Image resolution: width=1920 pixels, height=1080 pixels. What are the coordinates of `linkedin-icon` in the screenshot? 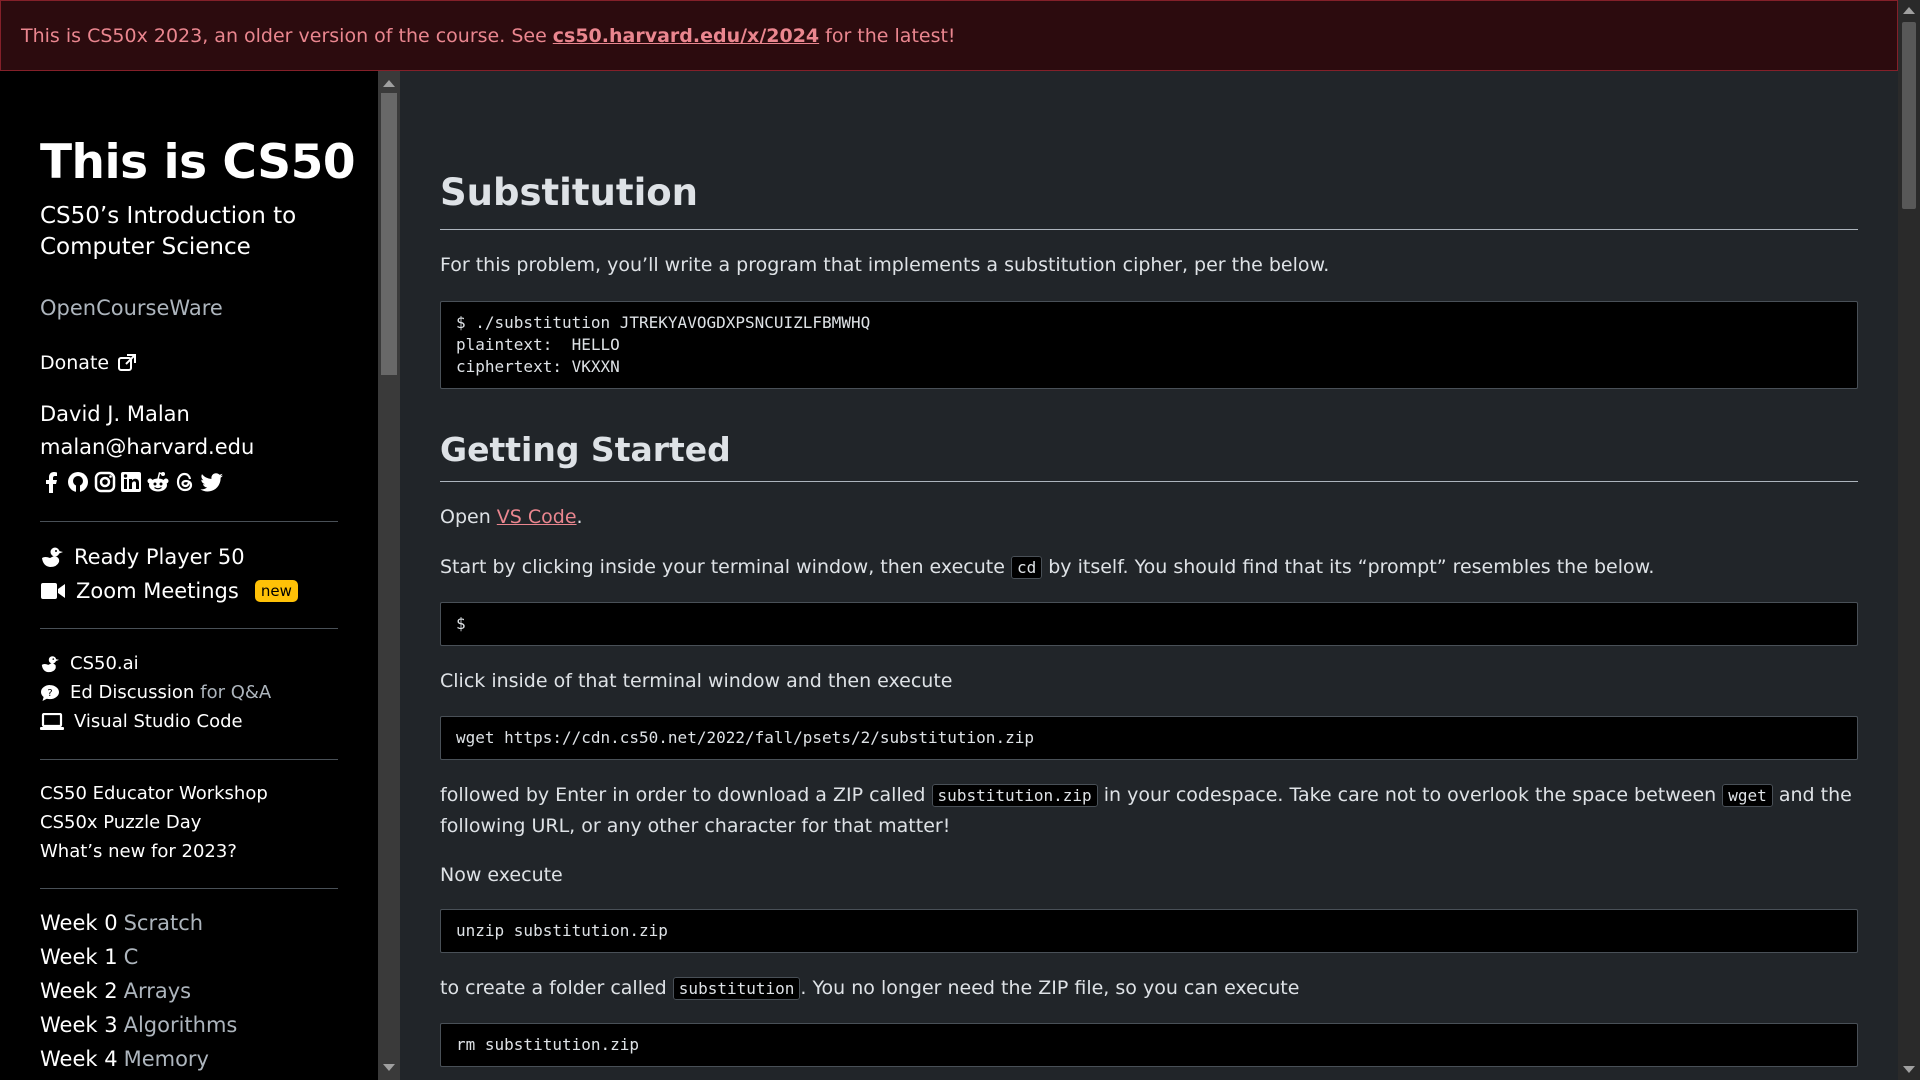 It's located at (131, 482).